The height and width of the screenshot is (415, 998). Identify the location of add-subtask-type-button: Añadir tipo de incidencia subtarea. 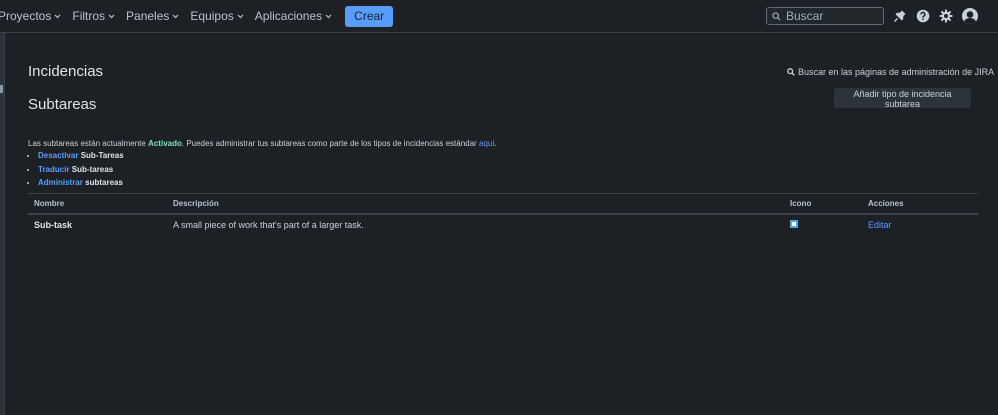
(902, 98).